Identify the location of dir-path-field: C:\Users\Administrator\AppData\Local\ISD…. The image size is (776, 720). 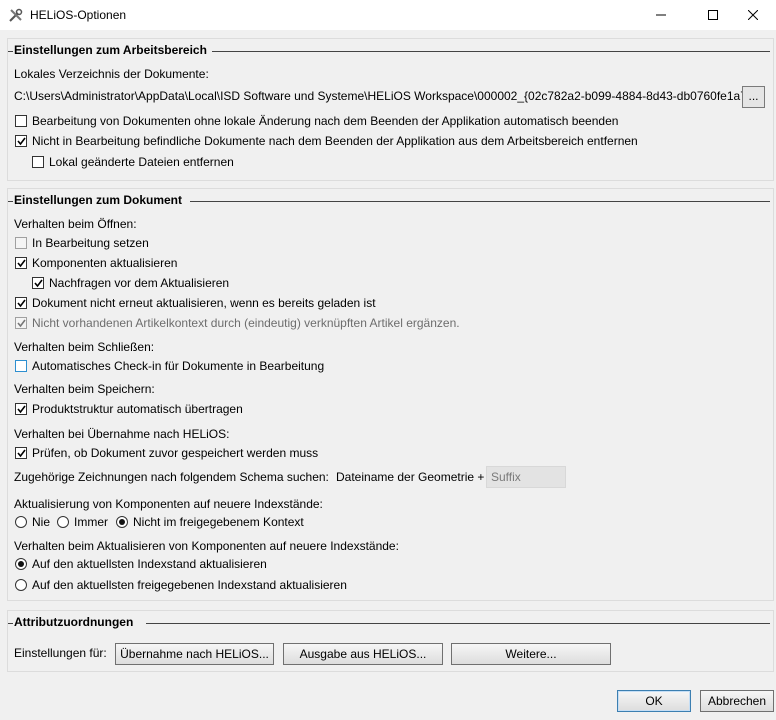
(386, 96).